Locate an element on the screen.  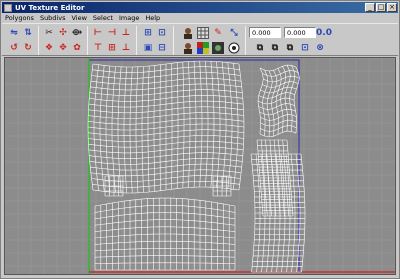
flip-u-icon: ⇋ is located at coordinates (14, 33).